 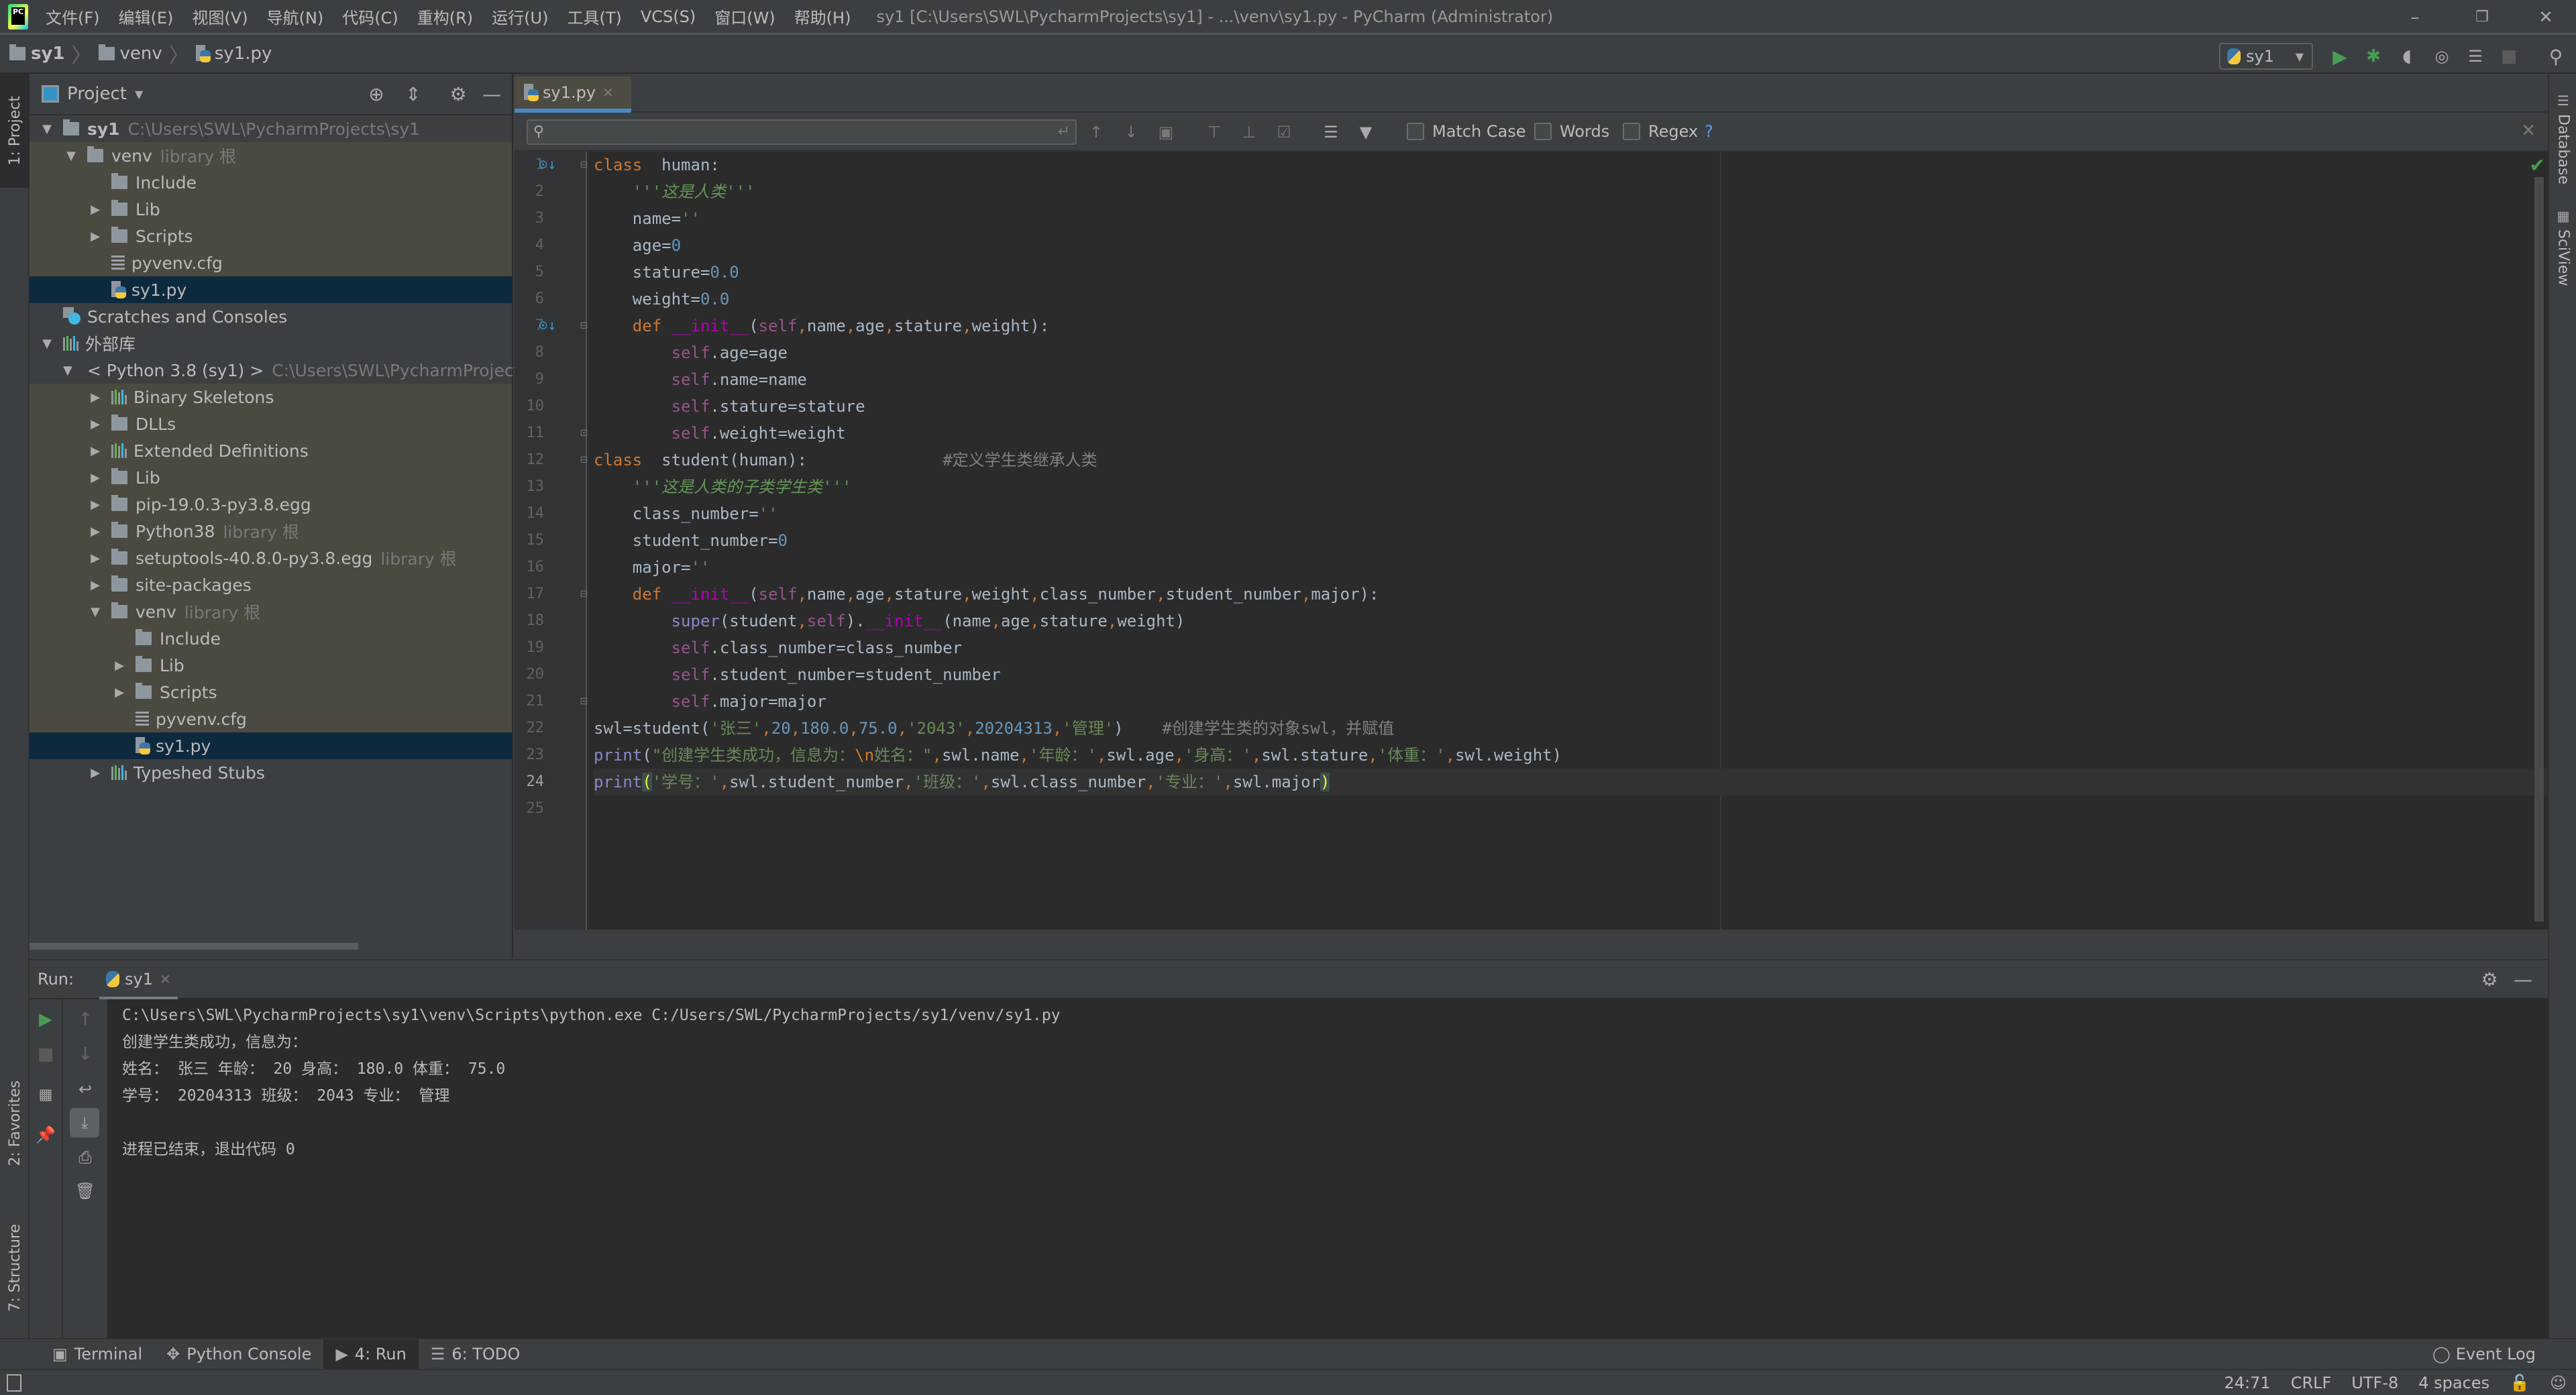 I want to click on run-configuration-select: sy1 ▼, so click(x=2266, y=56).